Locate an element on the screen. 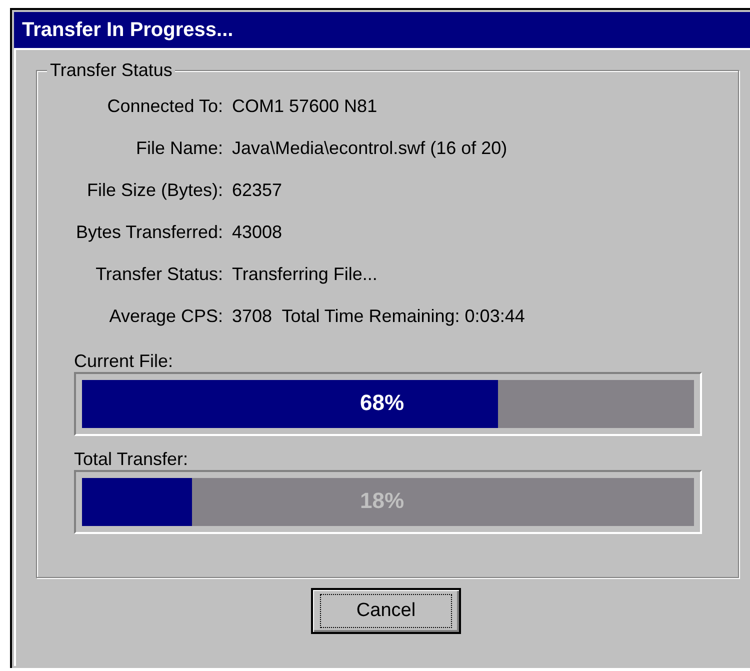 This screenshot has width=750, height=671. field-label: Connected To: is located at coordinates (164, 106).